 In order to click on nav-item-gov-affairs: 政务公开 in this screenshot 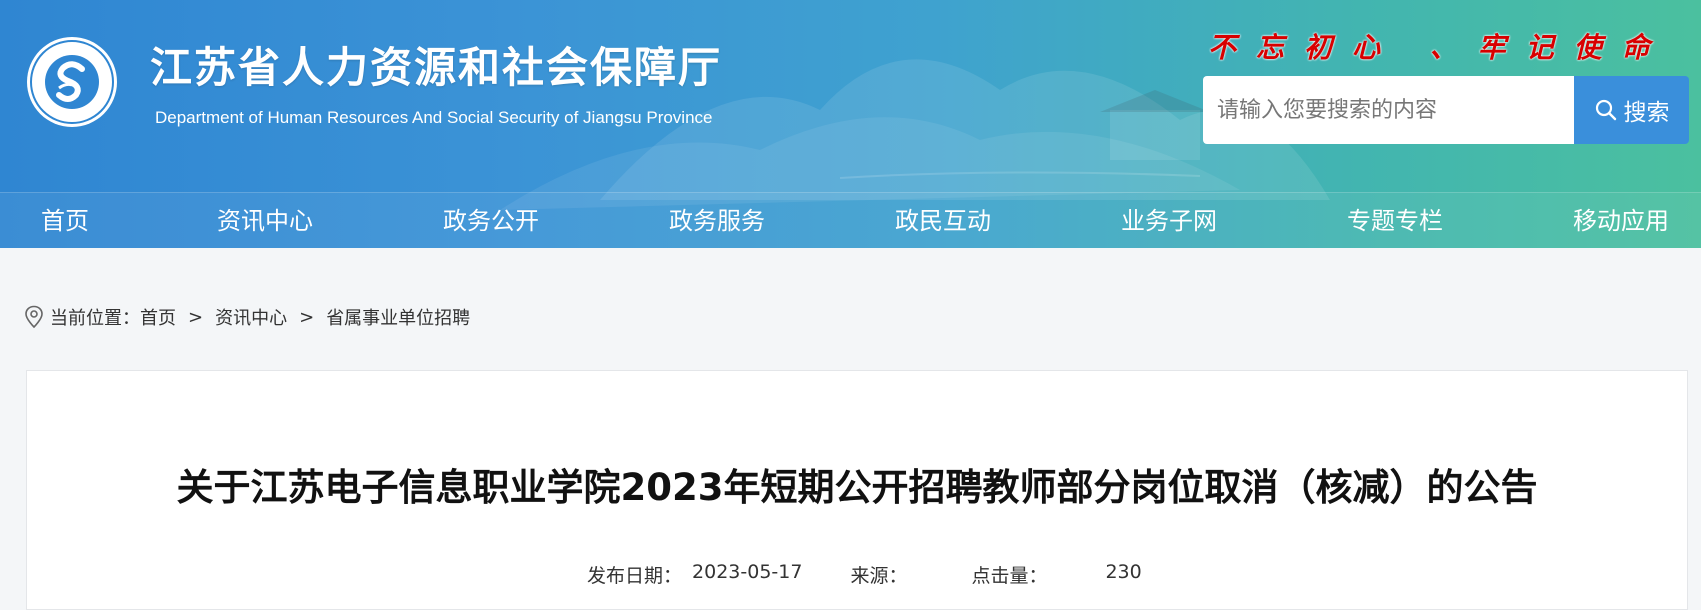, I will do `click(491, 220)`.